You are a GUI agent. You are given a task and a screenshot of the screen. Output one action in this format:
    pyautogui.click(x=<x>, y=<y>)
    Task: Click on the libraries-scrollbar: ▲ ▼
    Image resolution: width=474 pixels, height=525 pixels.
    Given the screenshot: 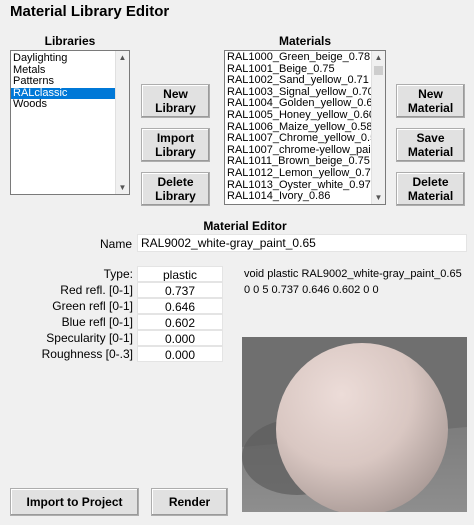 What is the action you would take?
    pyautogui.click(x=122, y=122)
    